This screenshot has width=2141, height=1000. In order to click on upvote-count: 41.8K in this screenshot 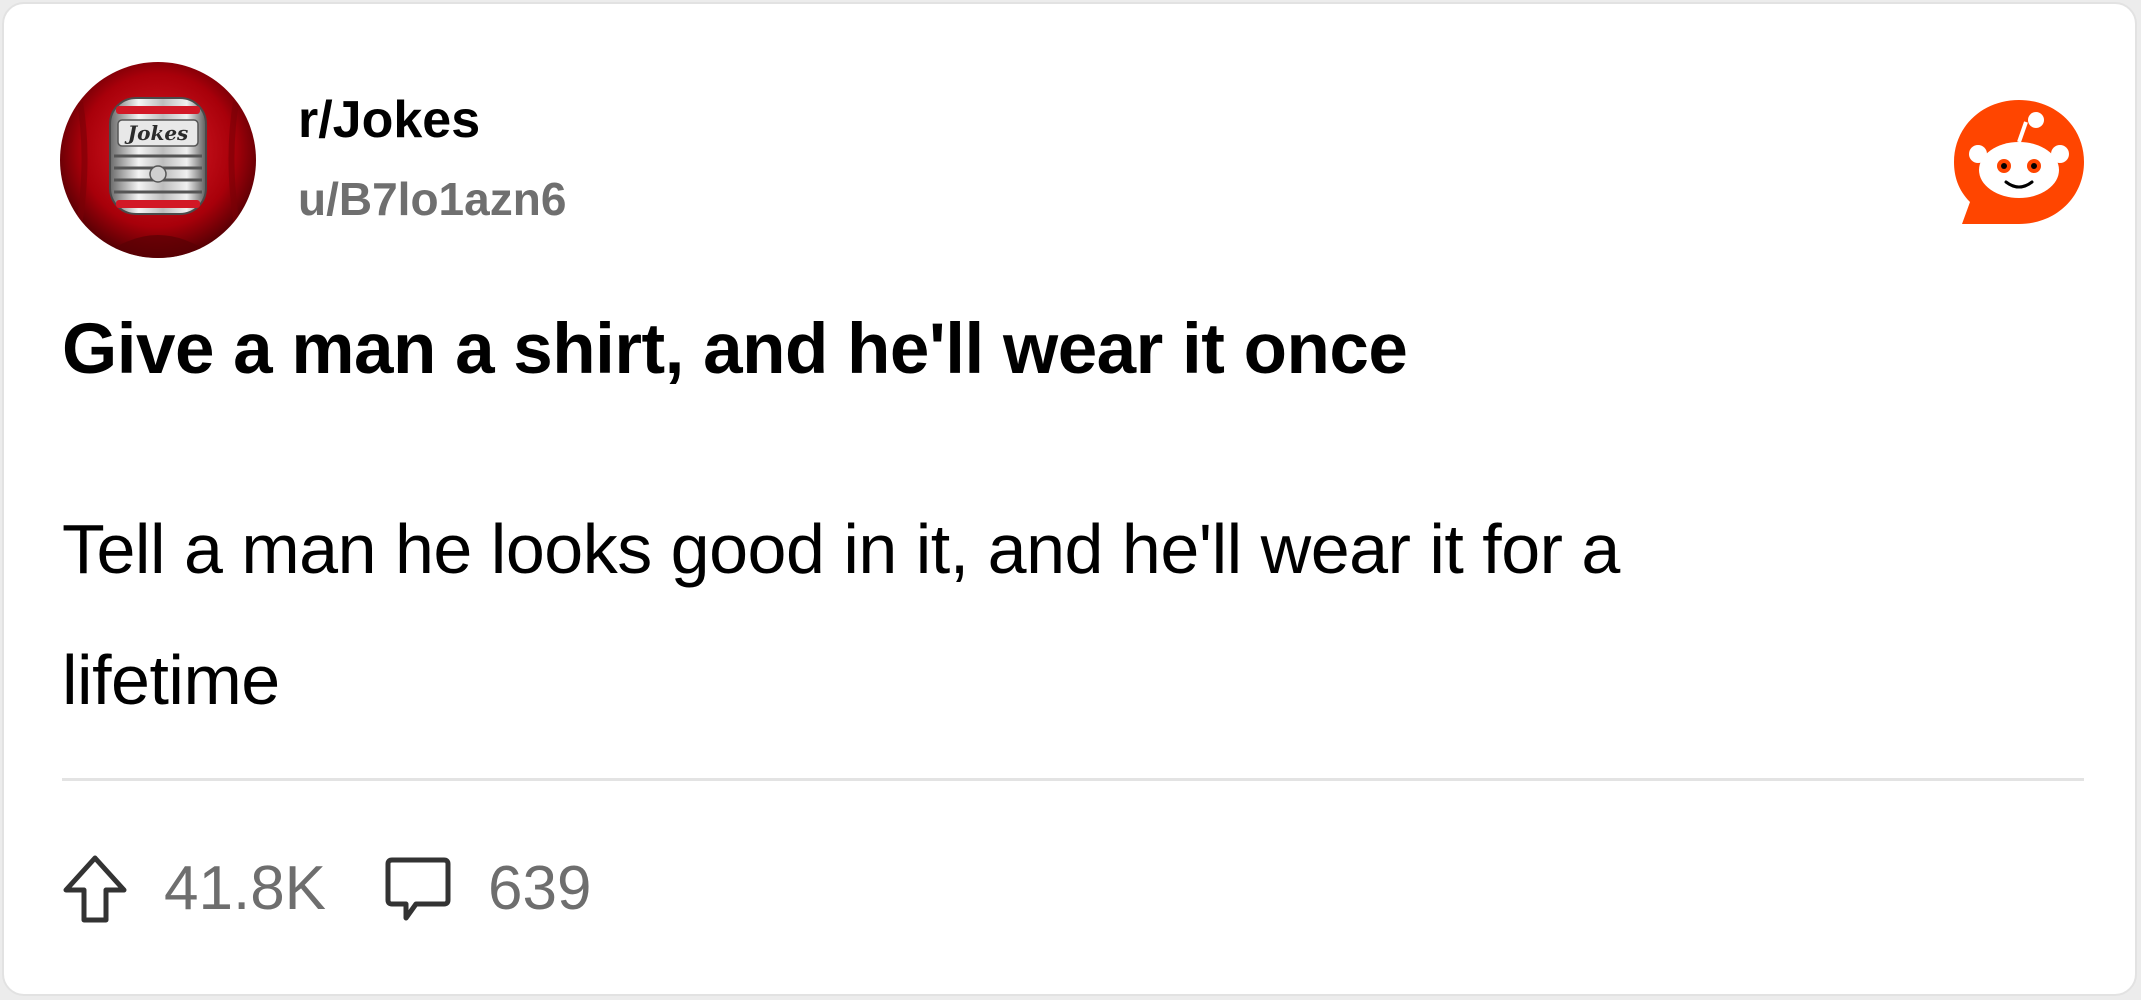, I will do `click(245, 888)`.